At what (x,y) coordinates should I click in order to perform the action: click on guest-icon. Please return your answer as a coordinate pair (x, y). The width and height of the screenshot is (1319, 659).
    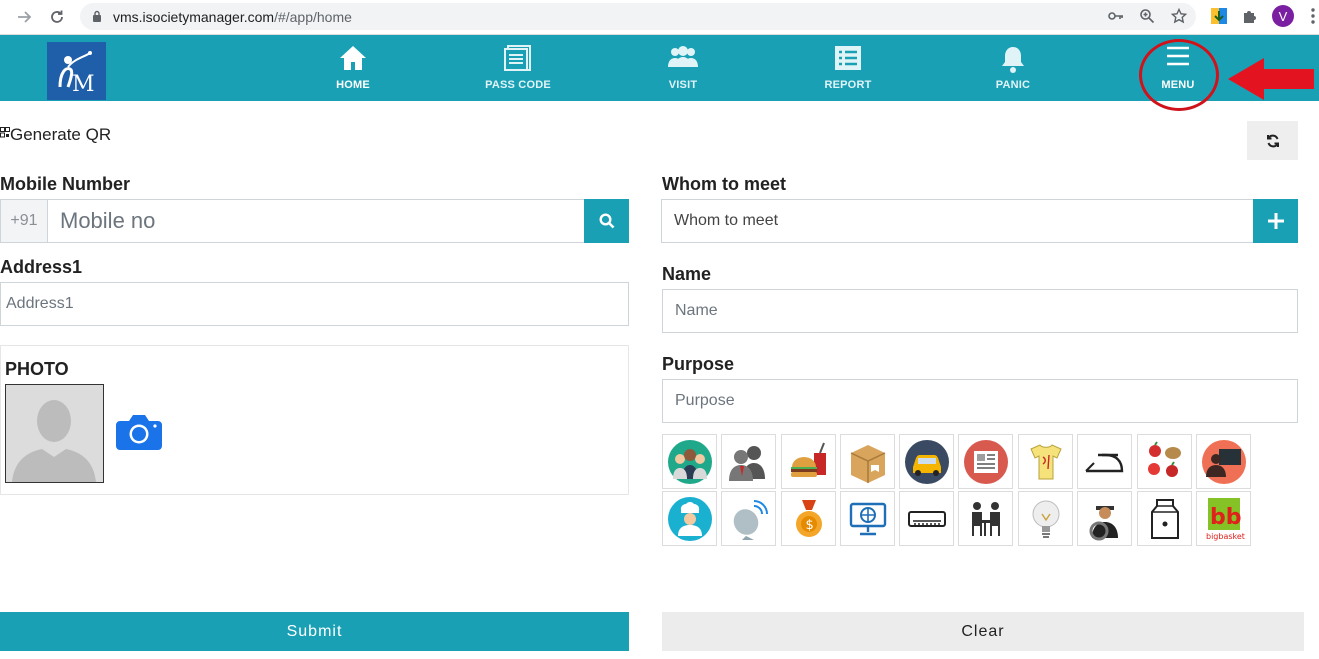
    Looking at the image, I should click on (985, 518).